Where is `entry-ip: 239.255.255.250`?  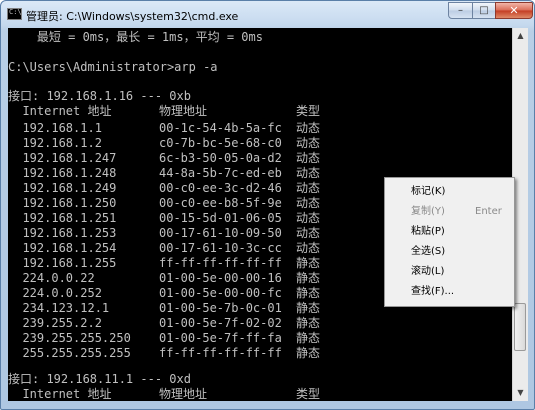 entry-ip: 239.255.255.250 is located at coordinates (69, 338).